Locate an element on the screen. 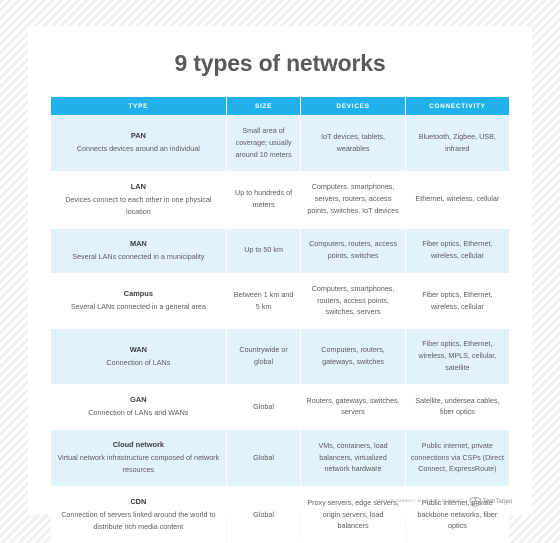 The height and width of the screenshot is (543, 560). network-type-name: MAN is located at coordinates (138, 243).